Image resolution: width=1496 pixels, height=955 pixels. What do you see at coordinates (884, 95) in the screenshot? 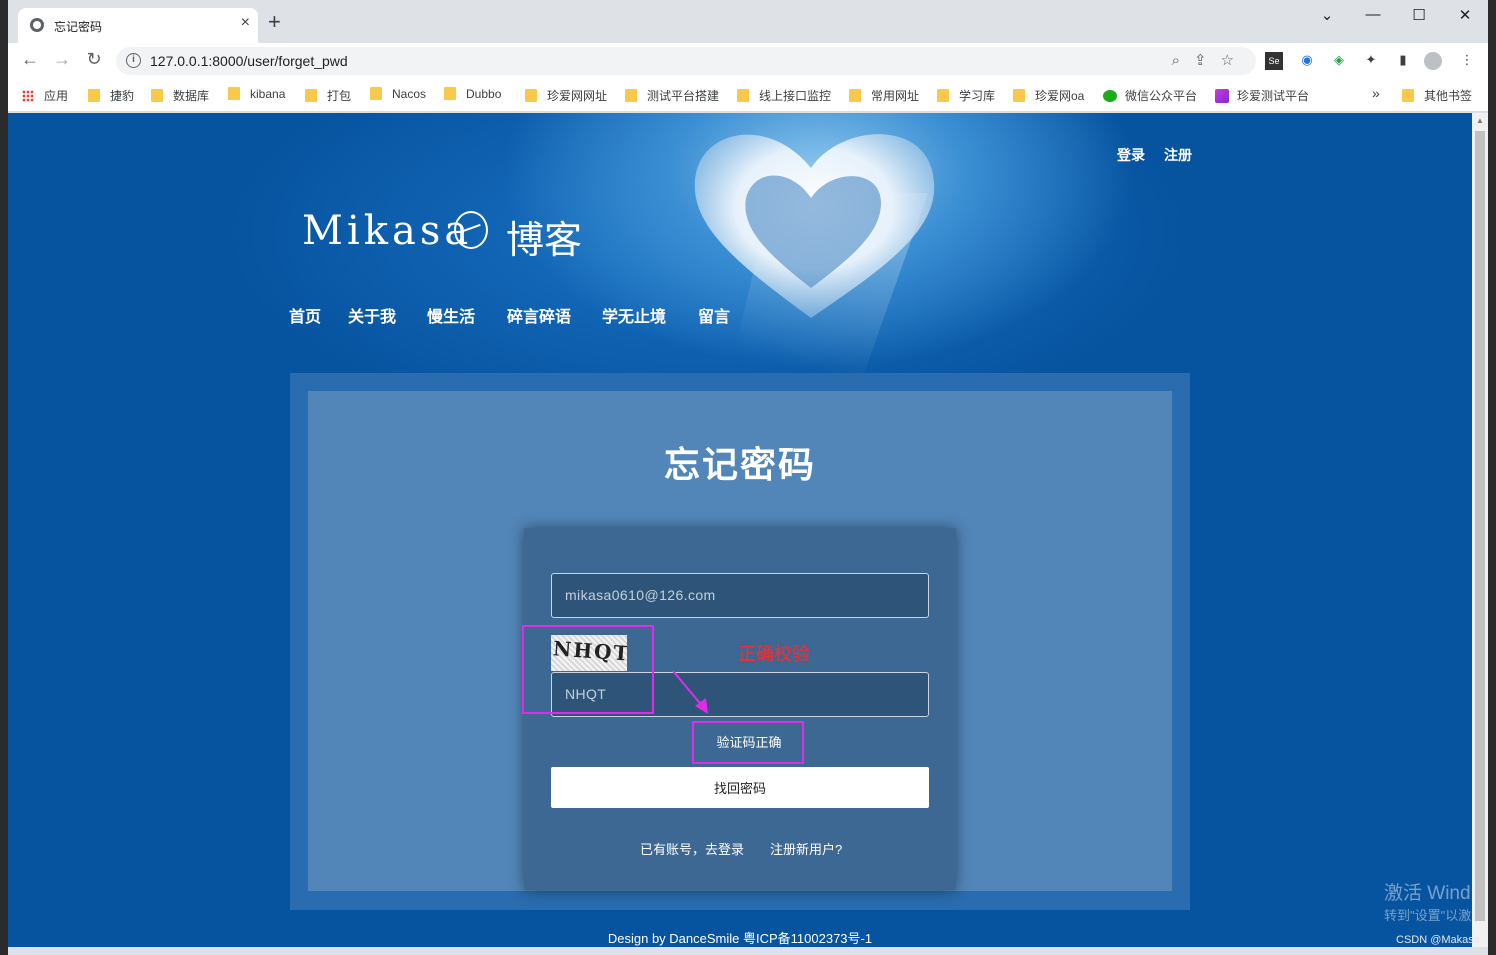
I see `bookmark-item: 常用网址` at bounding box center [884, 95].